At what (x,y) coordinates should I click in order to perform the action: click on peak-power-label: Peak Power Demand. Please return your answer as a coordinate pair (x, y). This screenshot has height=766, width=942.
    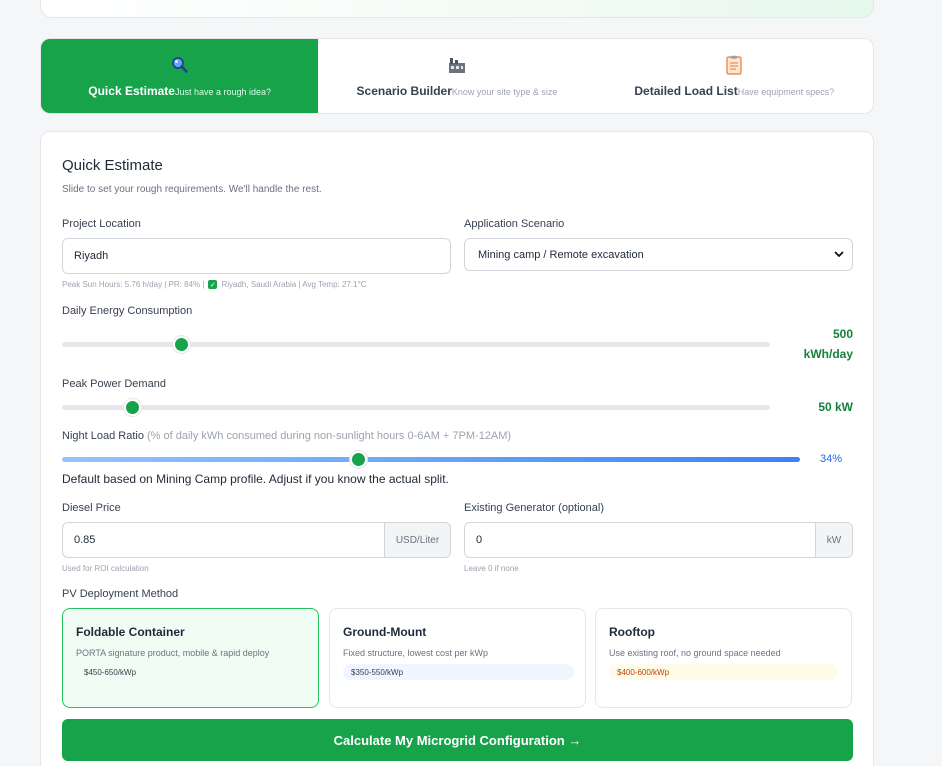
    Looking at the image, I should click on (114, 384).